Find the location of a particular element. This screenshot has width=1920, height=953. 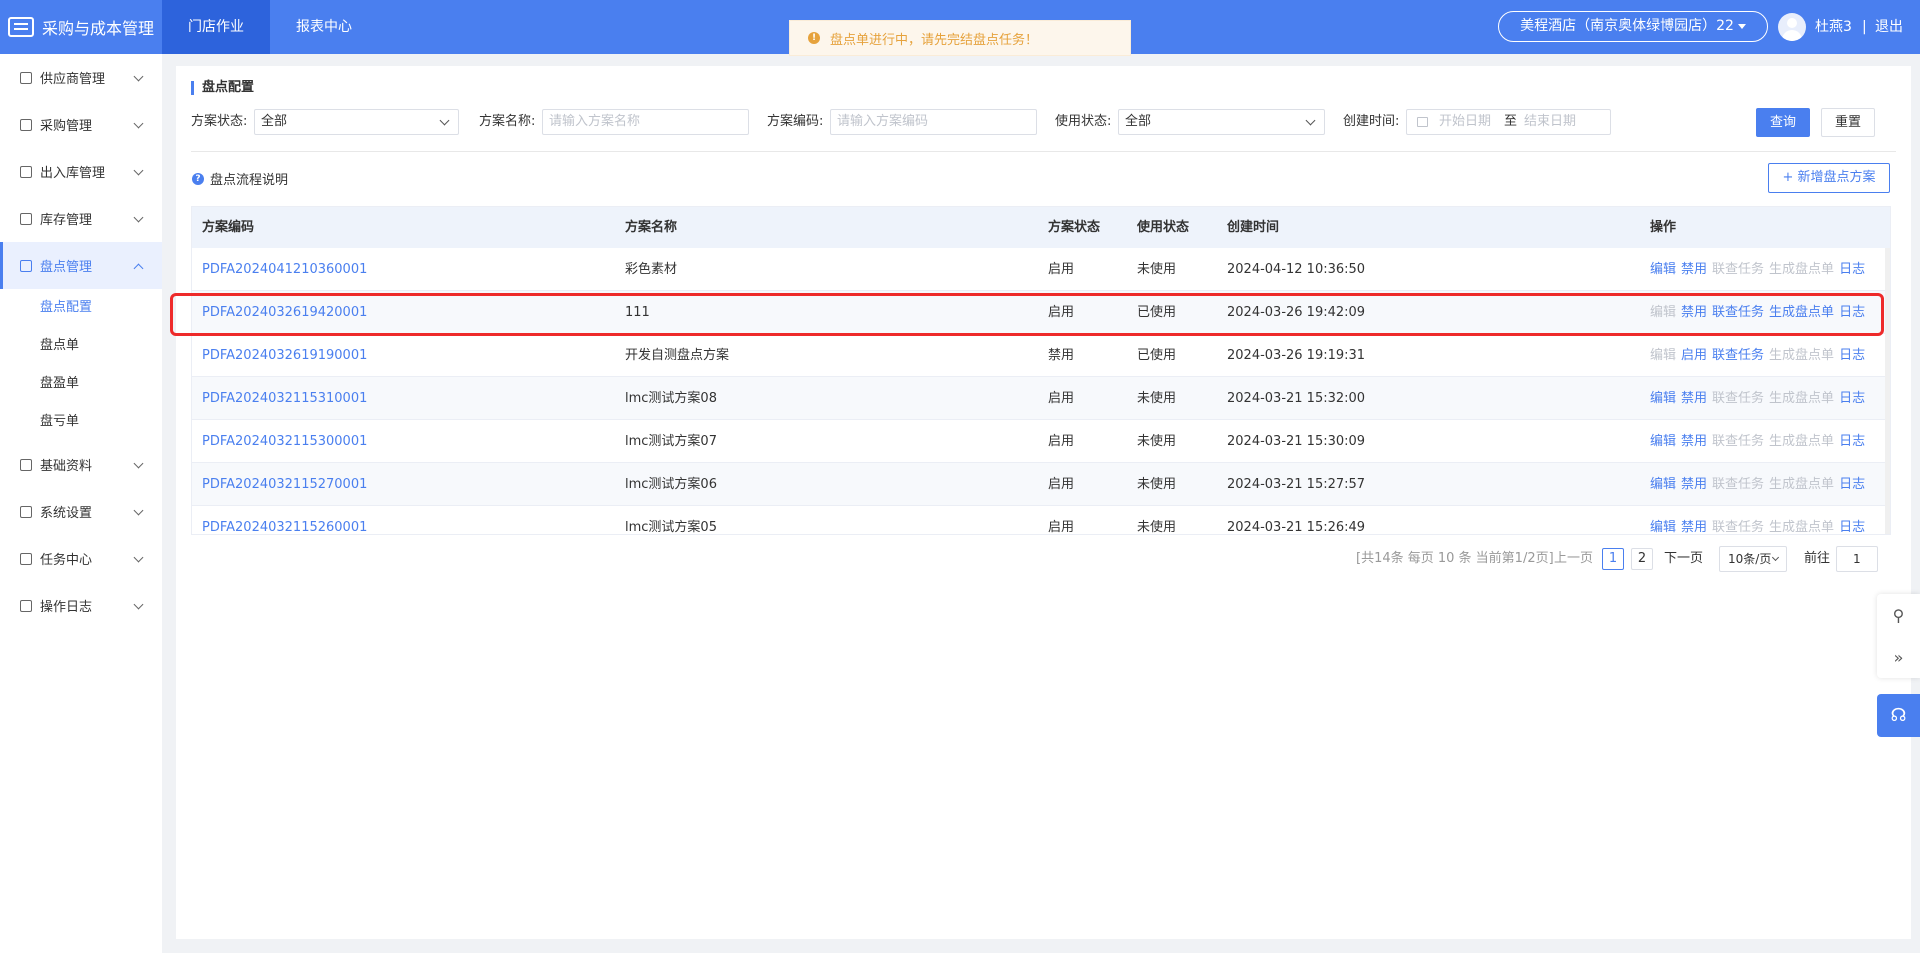

pagination-next: 下一页 is located at coordinates (1683, 559).